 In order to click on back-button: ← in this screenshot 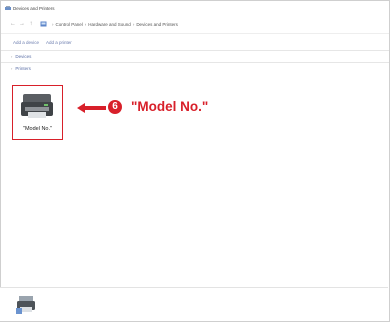, I will do `click(13, 24)`.